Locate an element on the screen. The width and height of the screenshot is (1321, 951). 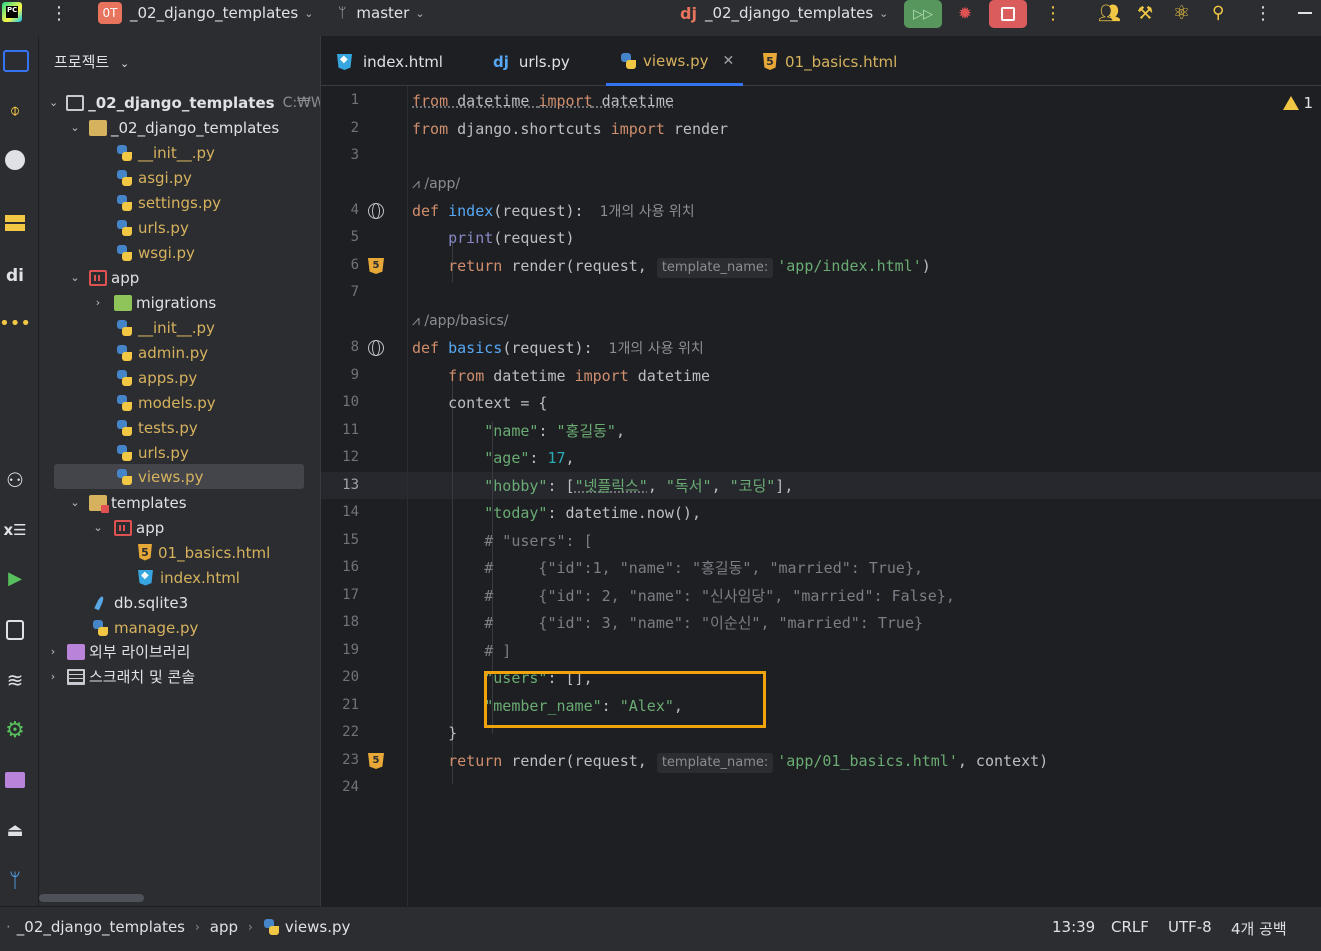
tree-root: ⌄ _02_django_templates C:₩Wo is located at coordinates (179, 102).